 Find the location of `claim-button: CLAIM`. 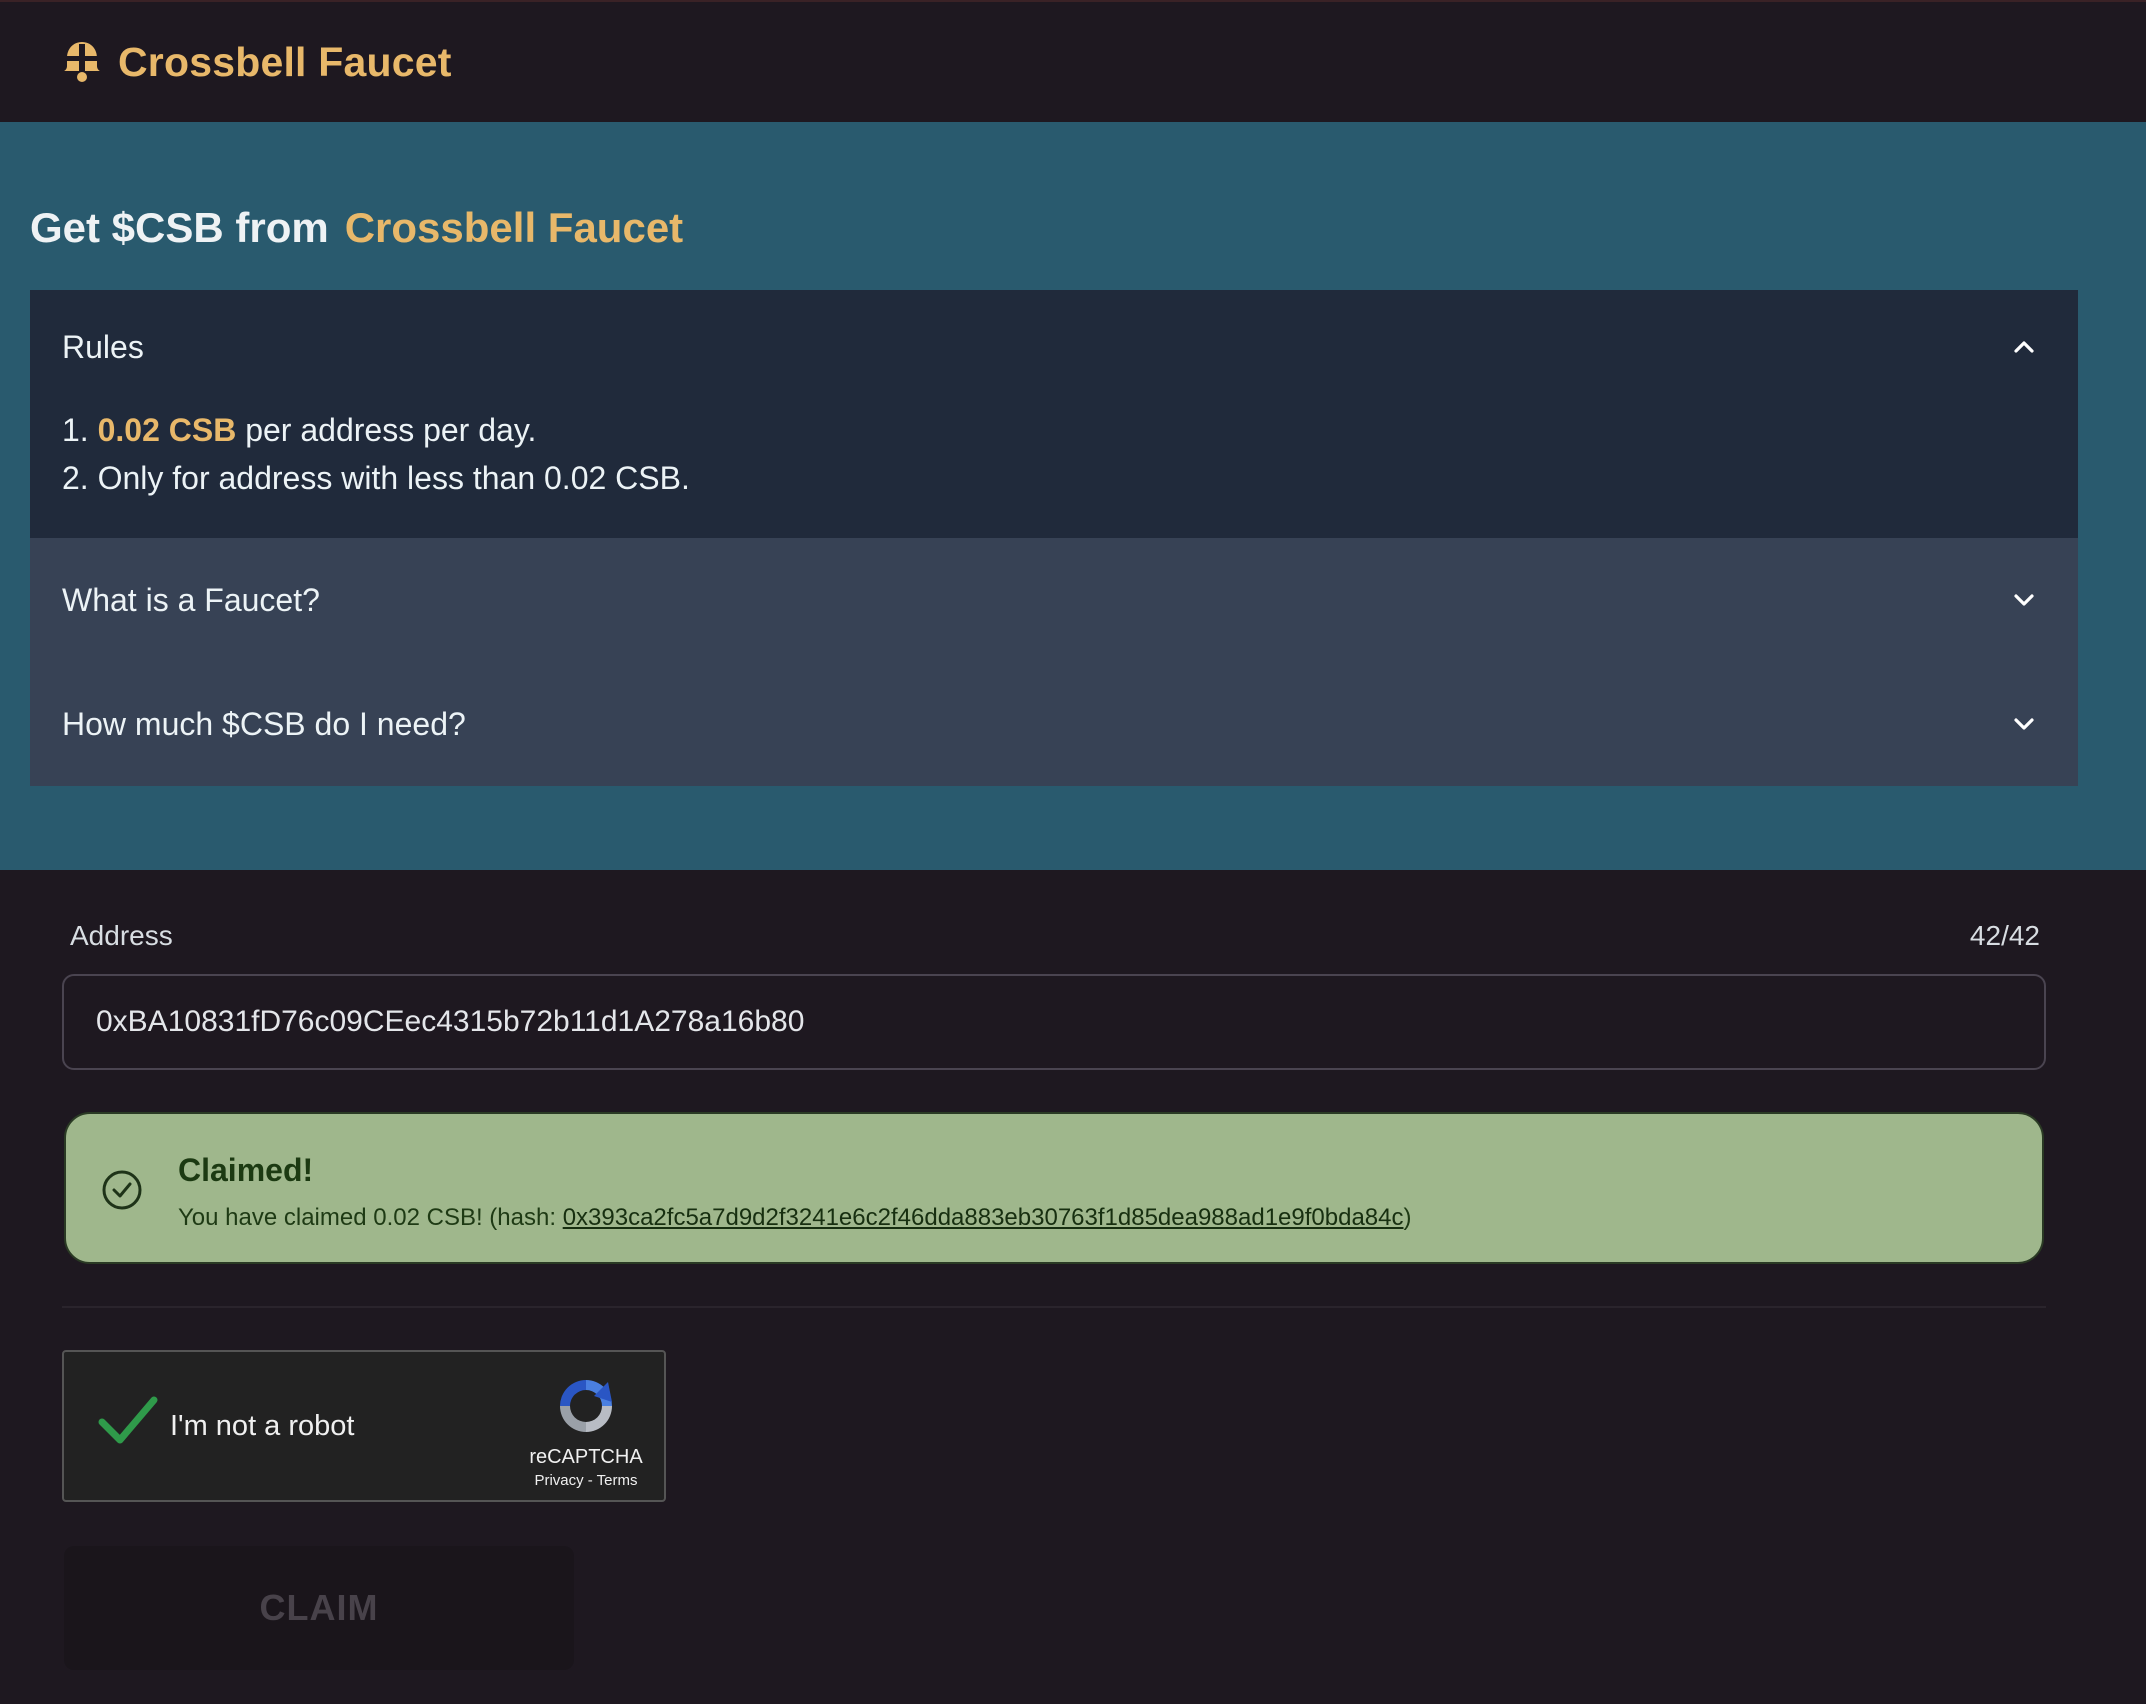

claim-button: CLAIM is located at coordinates (319, 1608).